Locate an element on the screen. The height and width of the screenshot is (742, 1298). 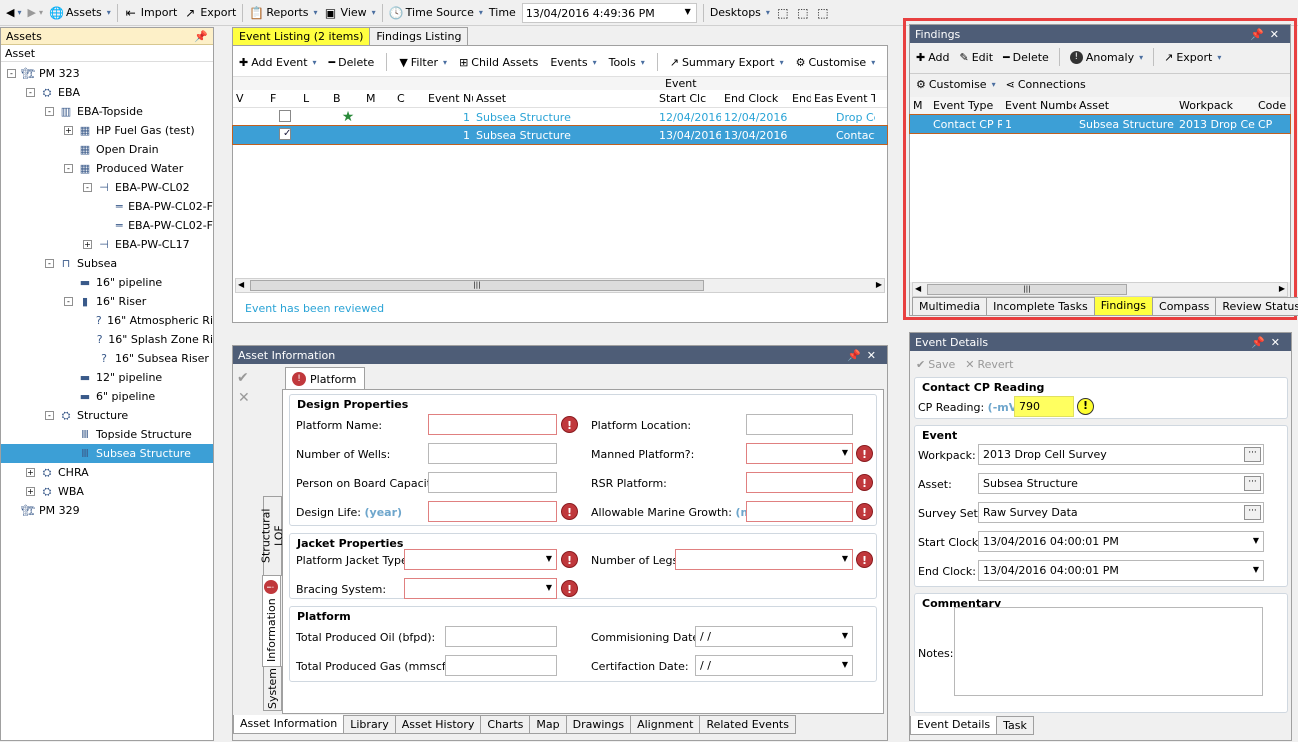
forward-button: ▶ ▾ is located at coordinates (34, 12).